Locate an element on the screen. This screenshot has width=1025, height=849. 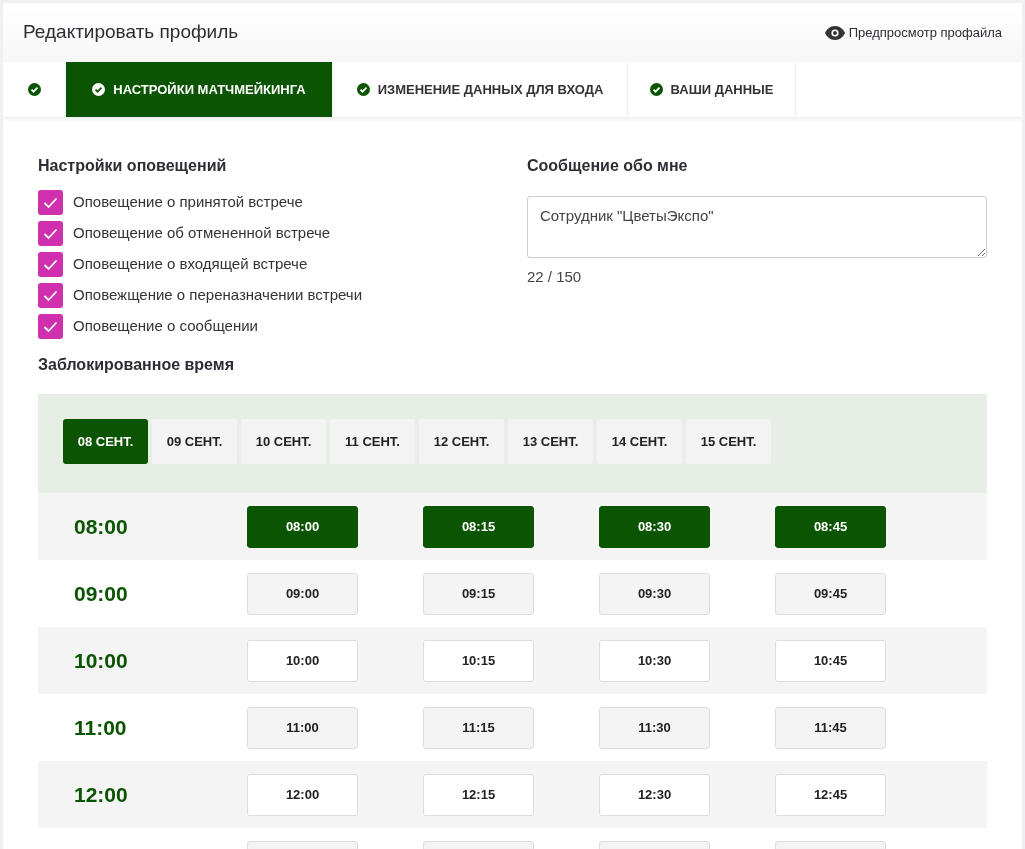
checkbox-label: Оповещение о принятой встрече is located at coordinates (188, 202).